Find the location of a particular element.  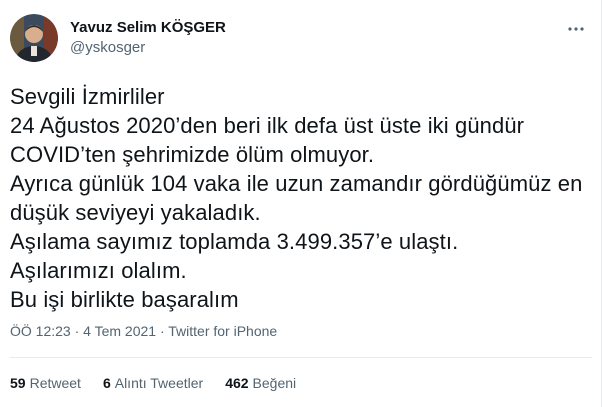

user-names: Yavuz Selim KÖŞGER @yskosger is located at coordinates (148, 38).